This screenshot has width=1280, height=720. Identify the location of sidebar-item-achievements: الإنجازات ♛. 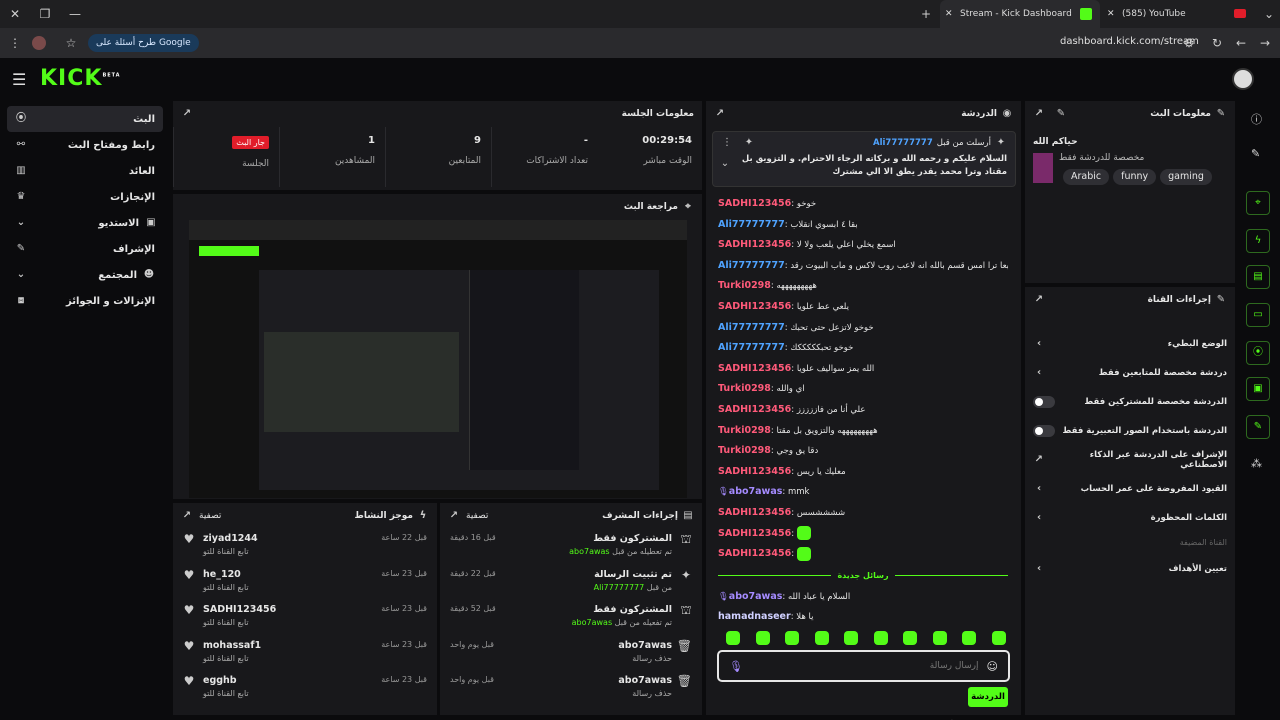
(85, 197).